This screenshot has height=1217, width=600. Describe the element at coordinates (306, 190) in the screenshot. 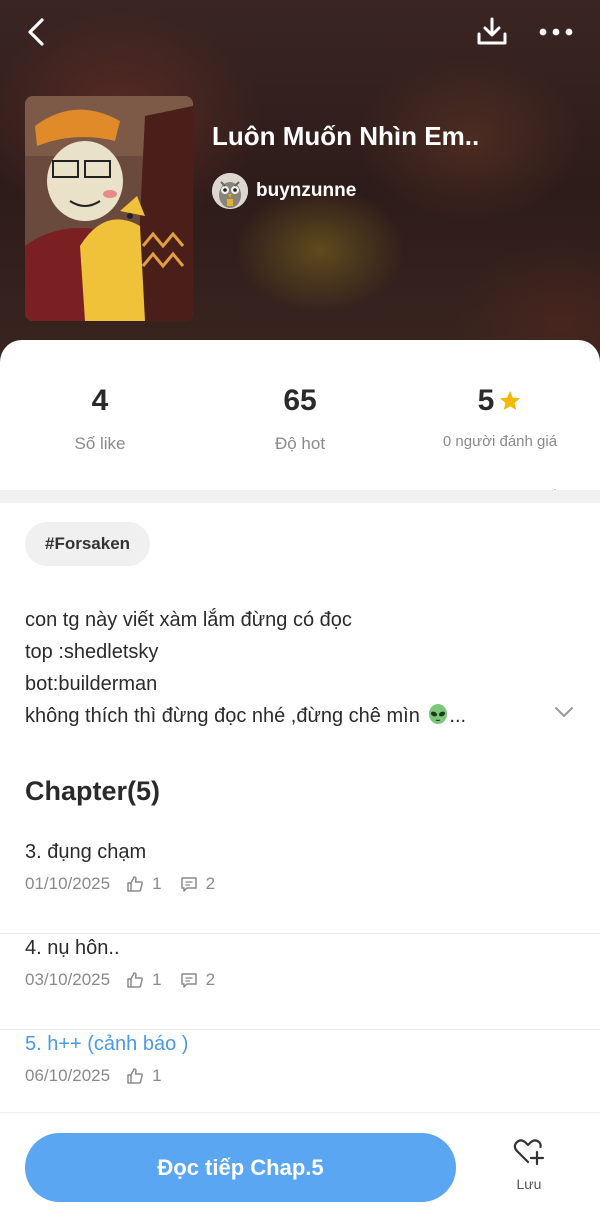

I see `author-name: buynzunne` at that location.